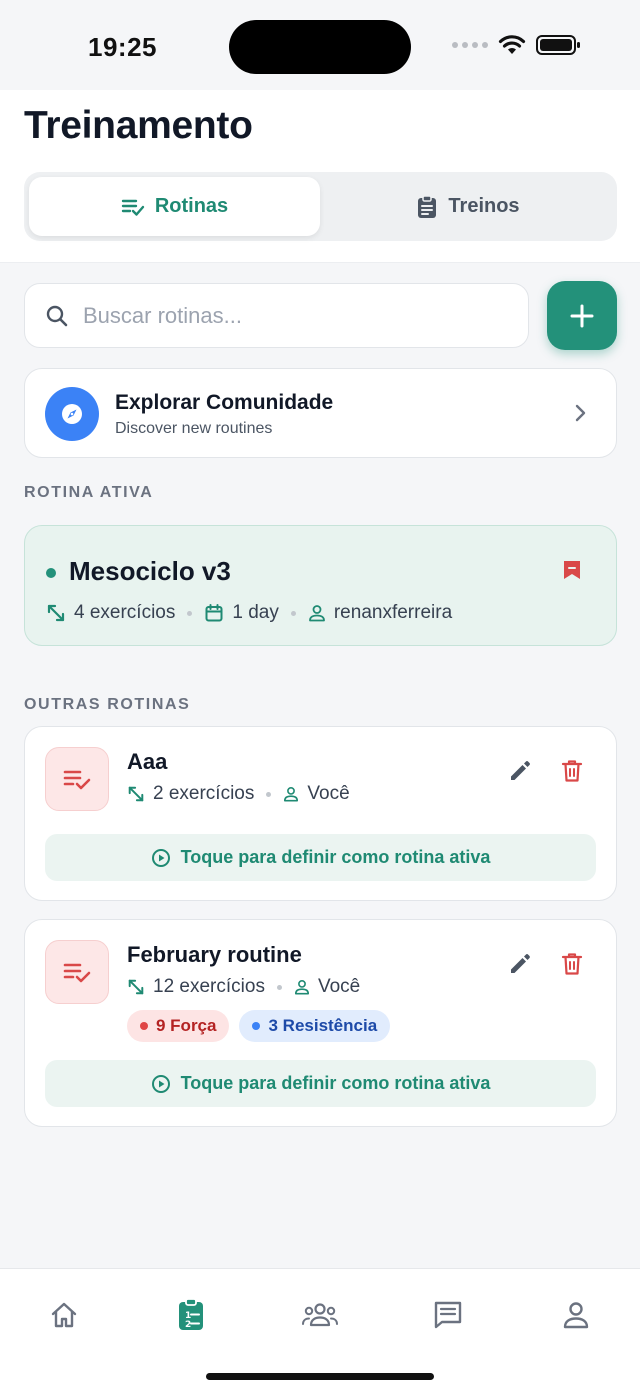  I want to click on profile-icon, so click(576, 1315).